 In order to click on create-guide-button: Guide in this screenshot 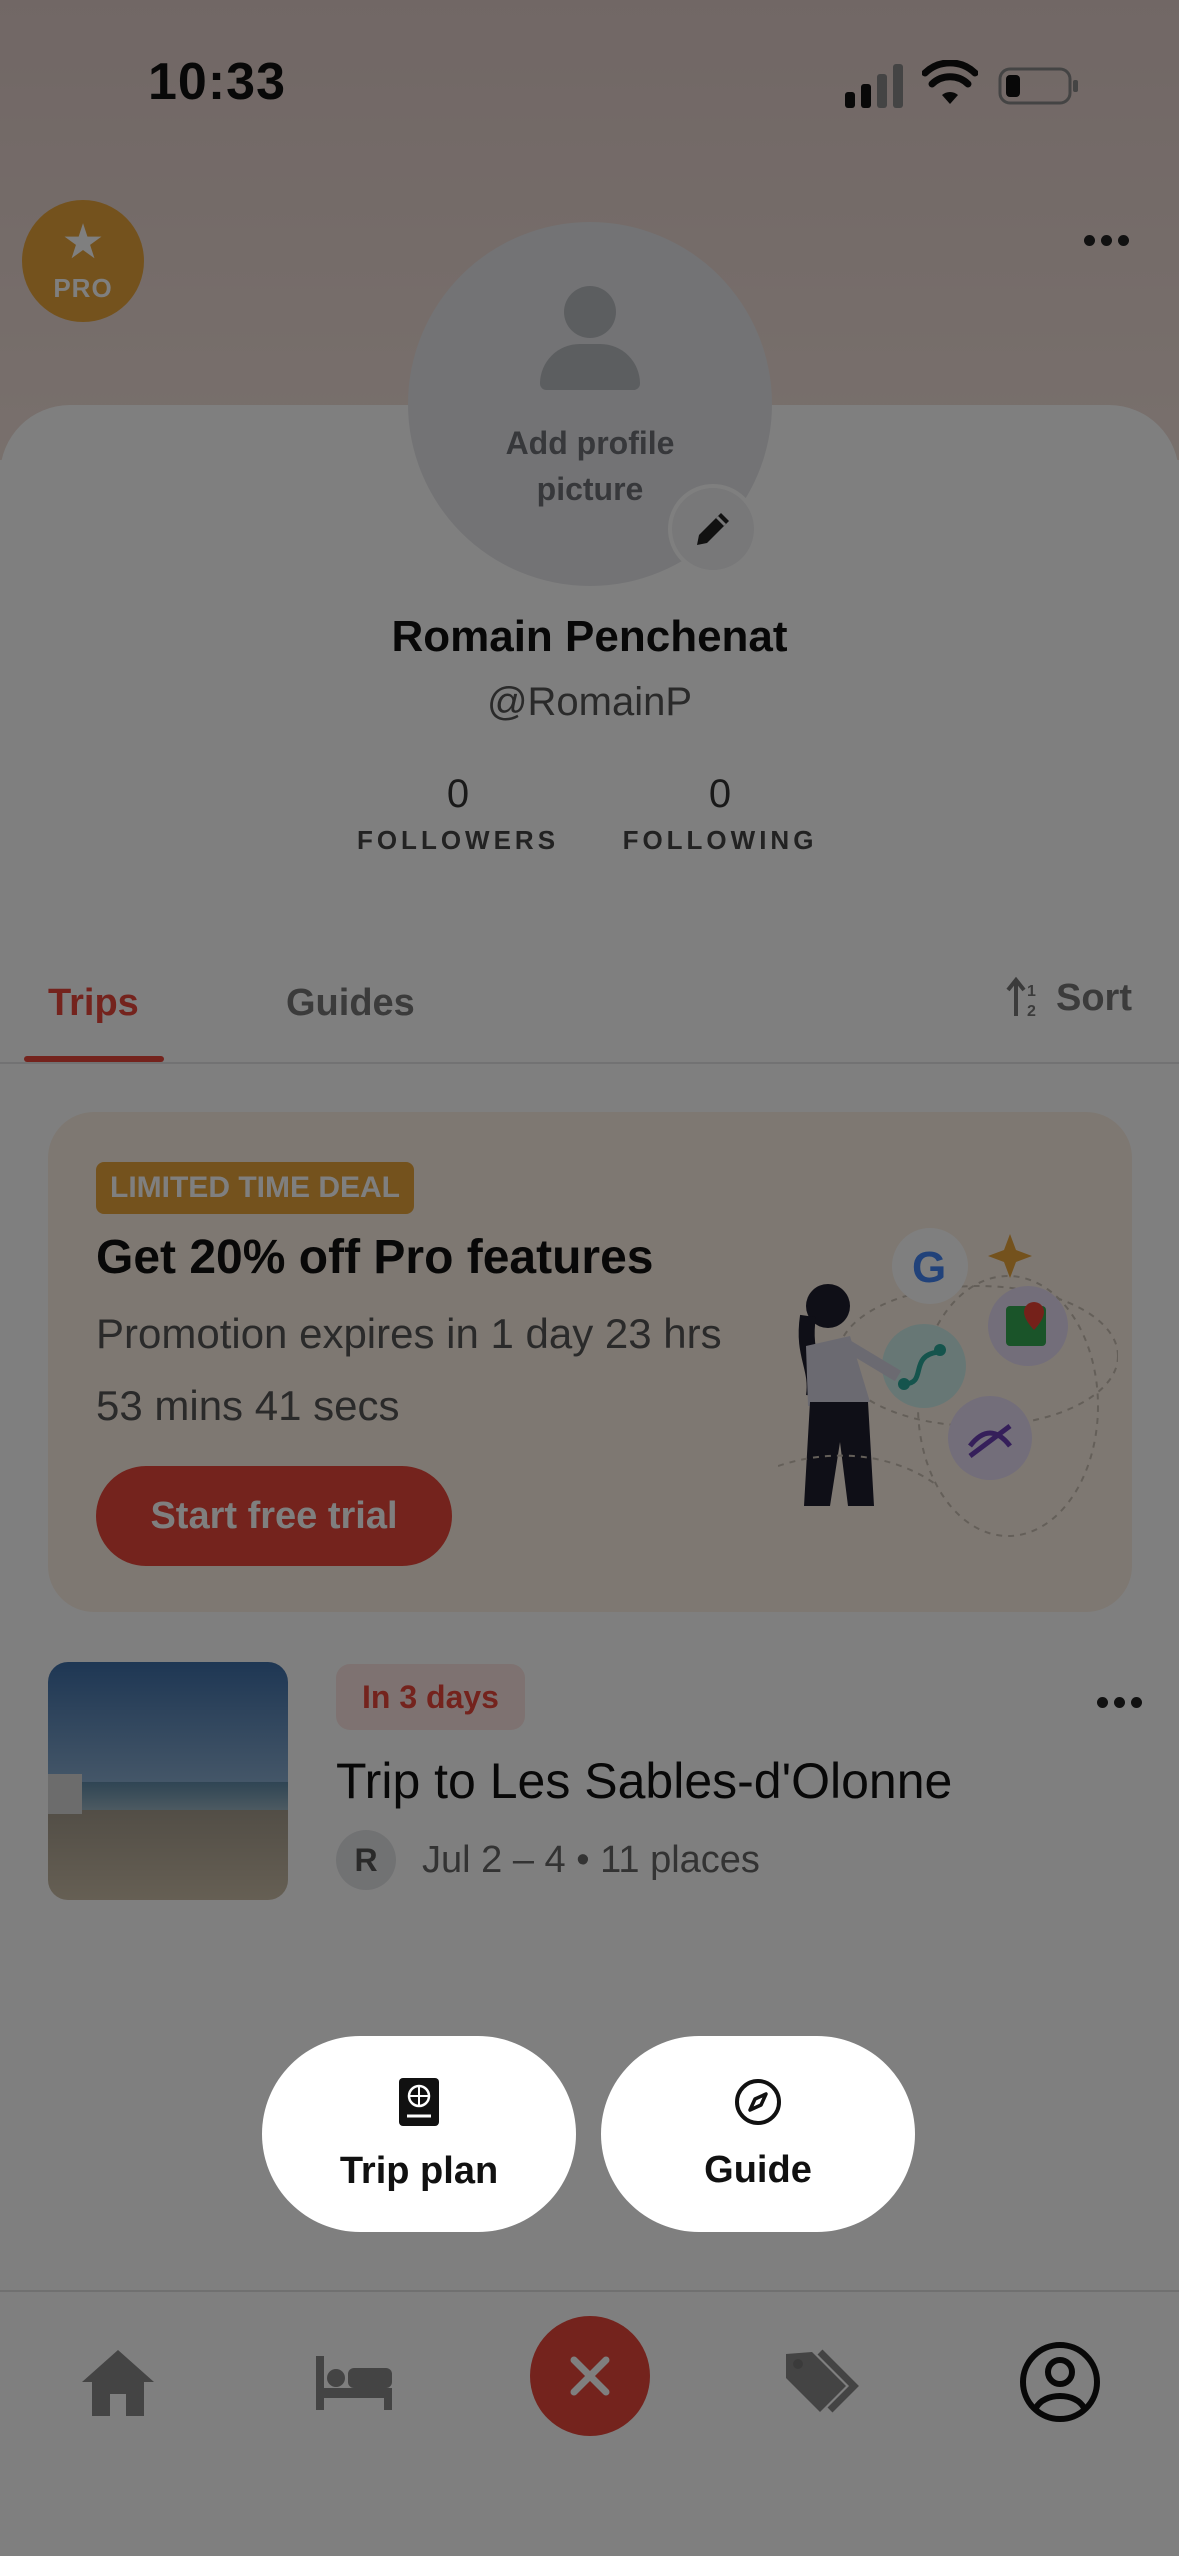, I will do `click(758, 2134)`.